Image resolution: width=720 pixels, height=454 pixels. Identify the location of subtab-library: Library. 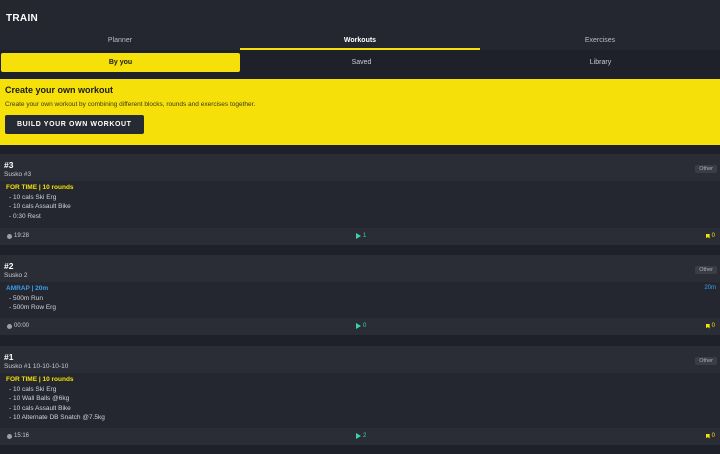
(600, 62).